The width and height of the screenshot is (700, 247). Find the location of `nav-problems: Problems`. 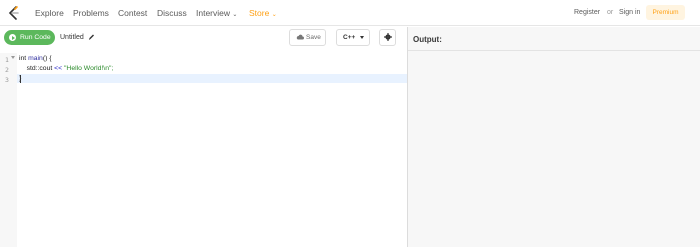

nav-problems: Problems is located at coordinates (91, 13).